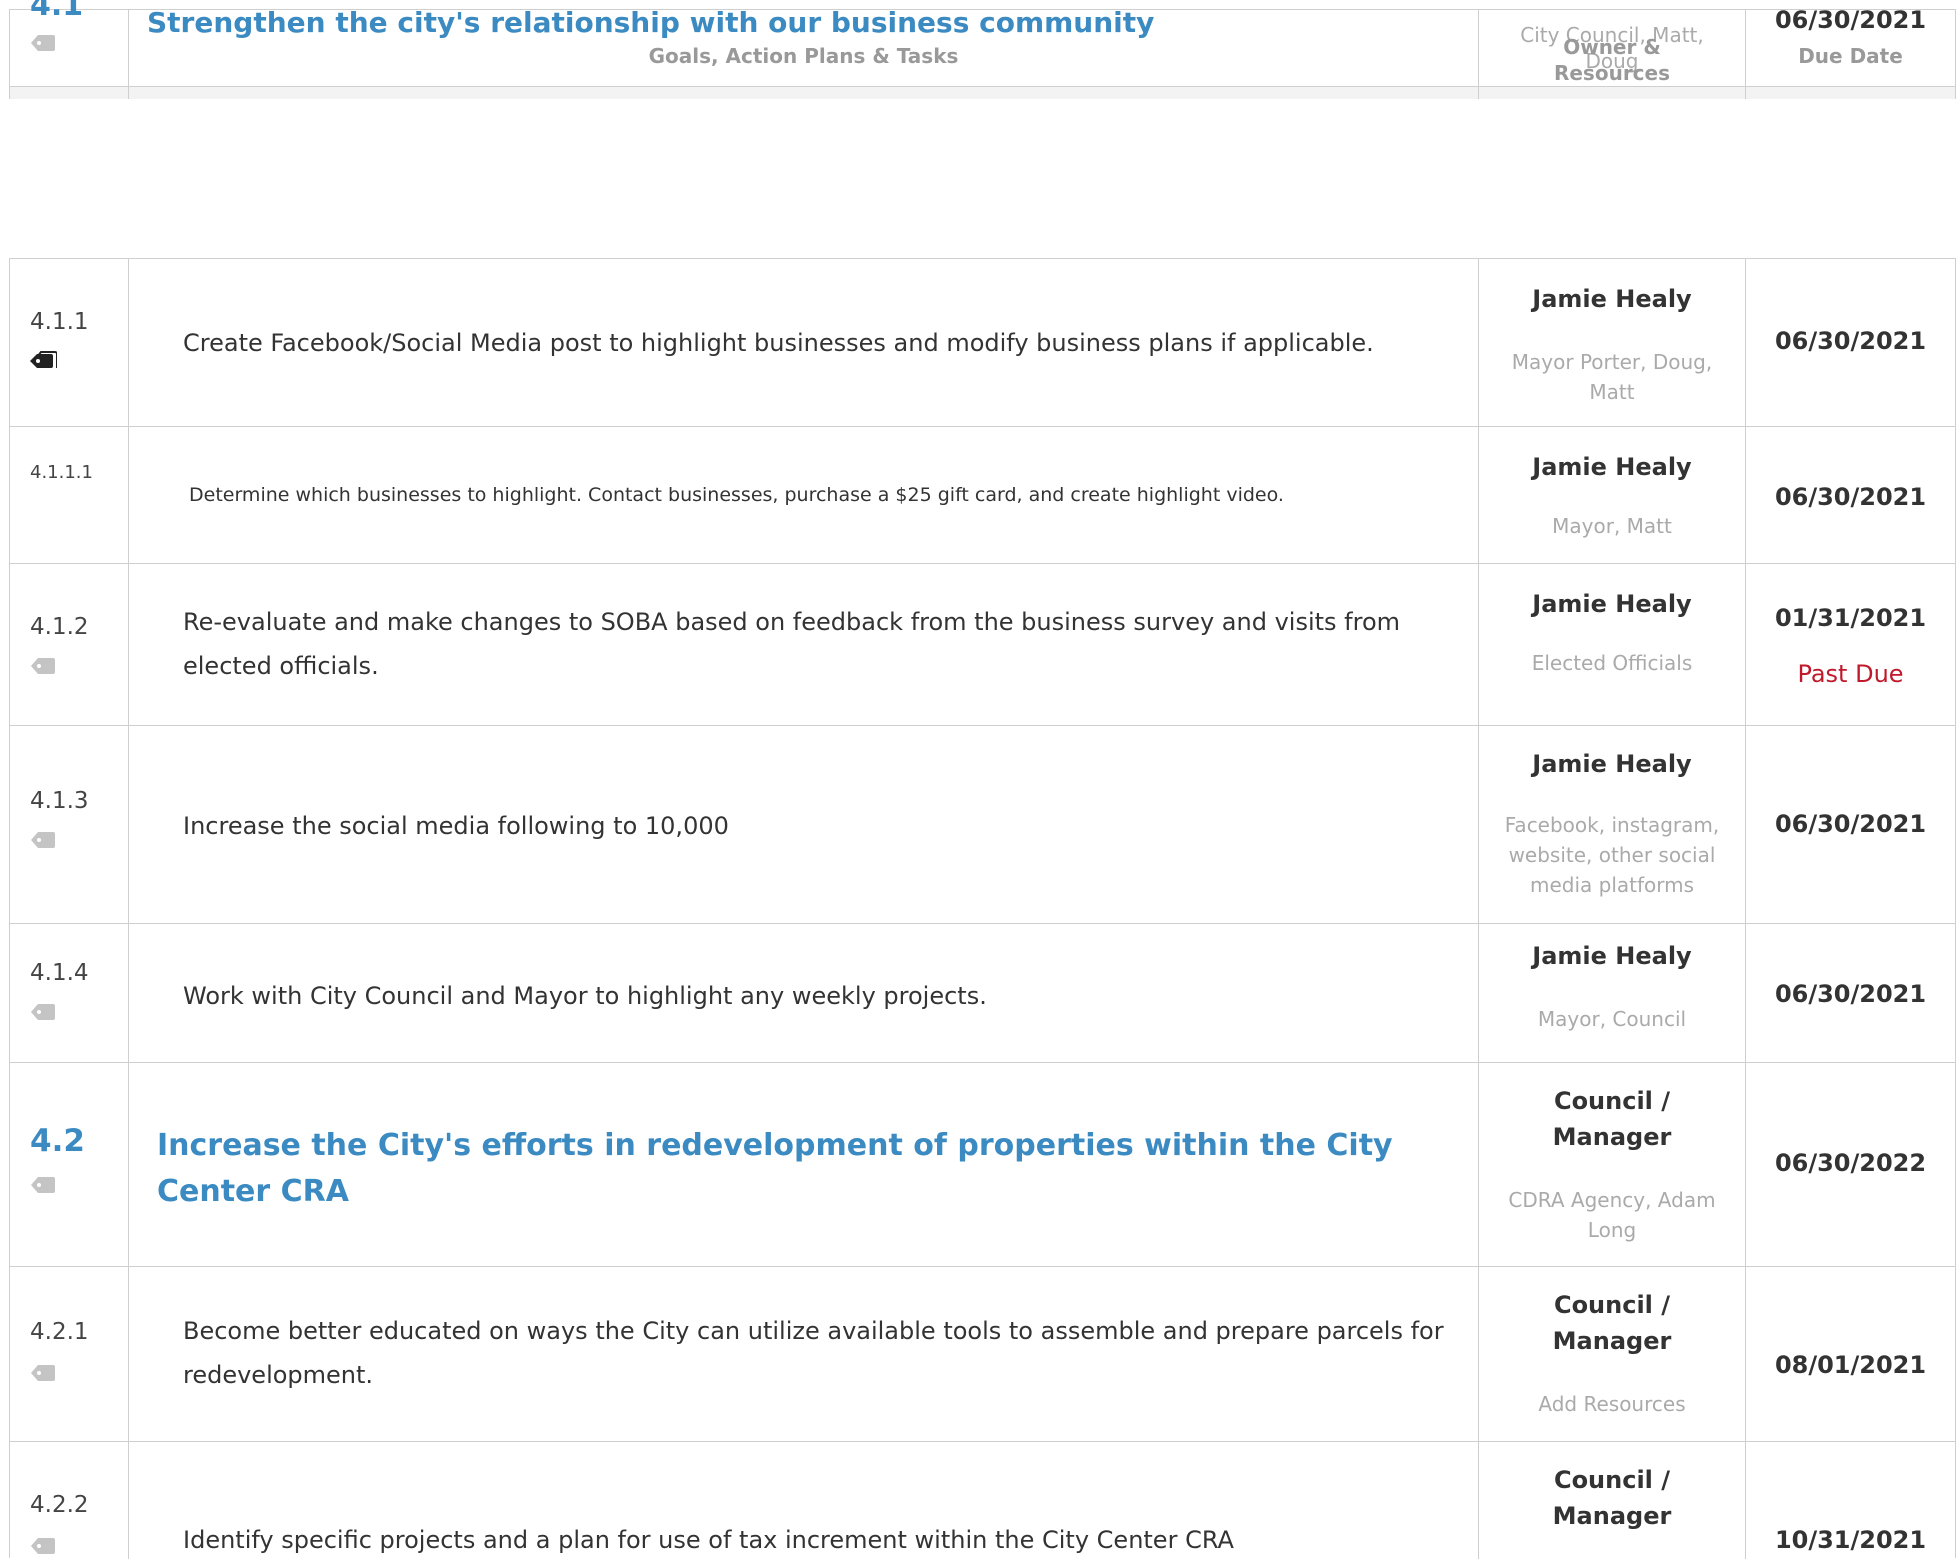 This screenshot has height=1562, width=1957. I want to click on task-number: 4.1.3, so click(59, 801).